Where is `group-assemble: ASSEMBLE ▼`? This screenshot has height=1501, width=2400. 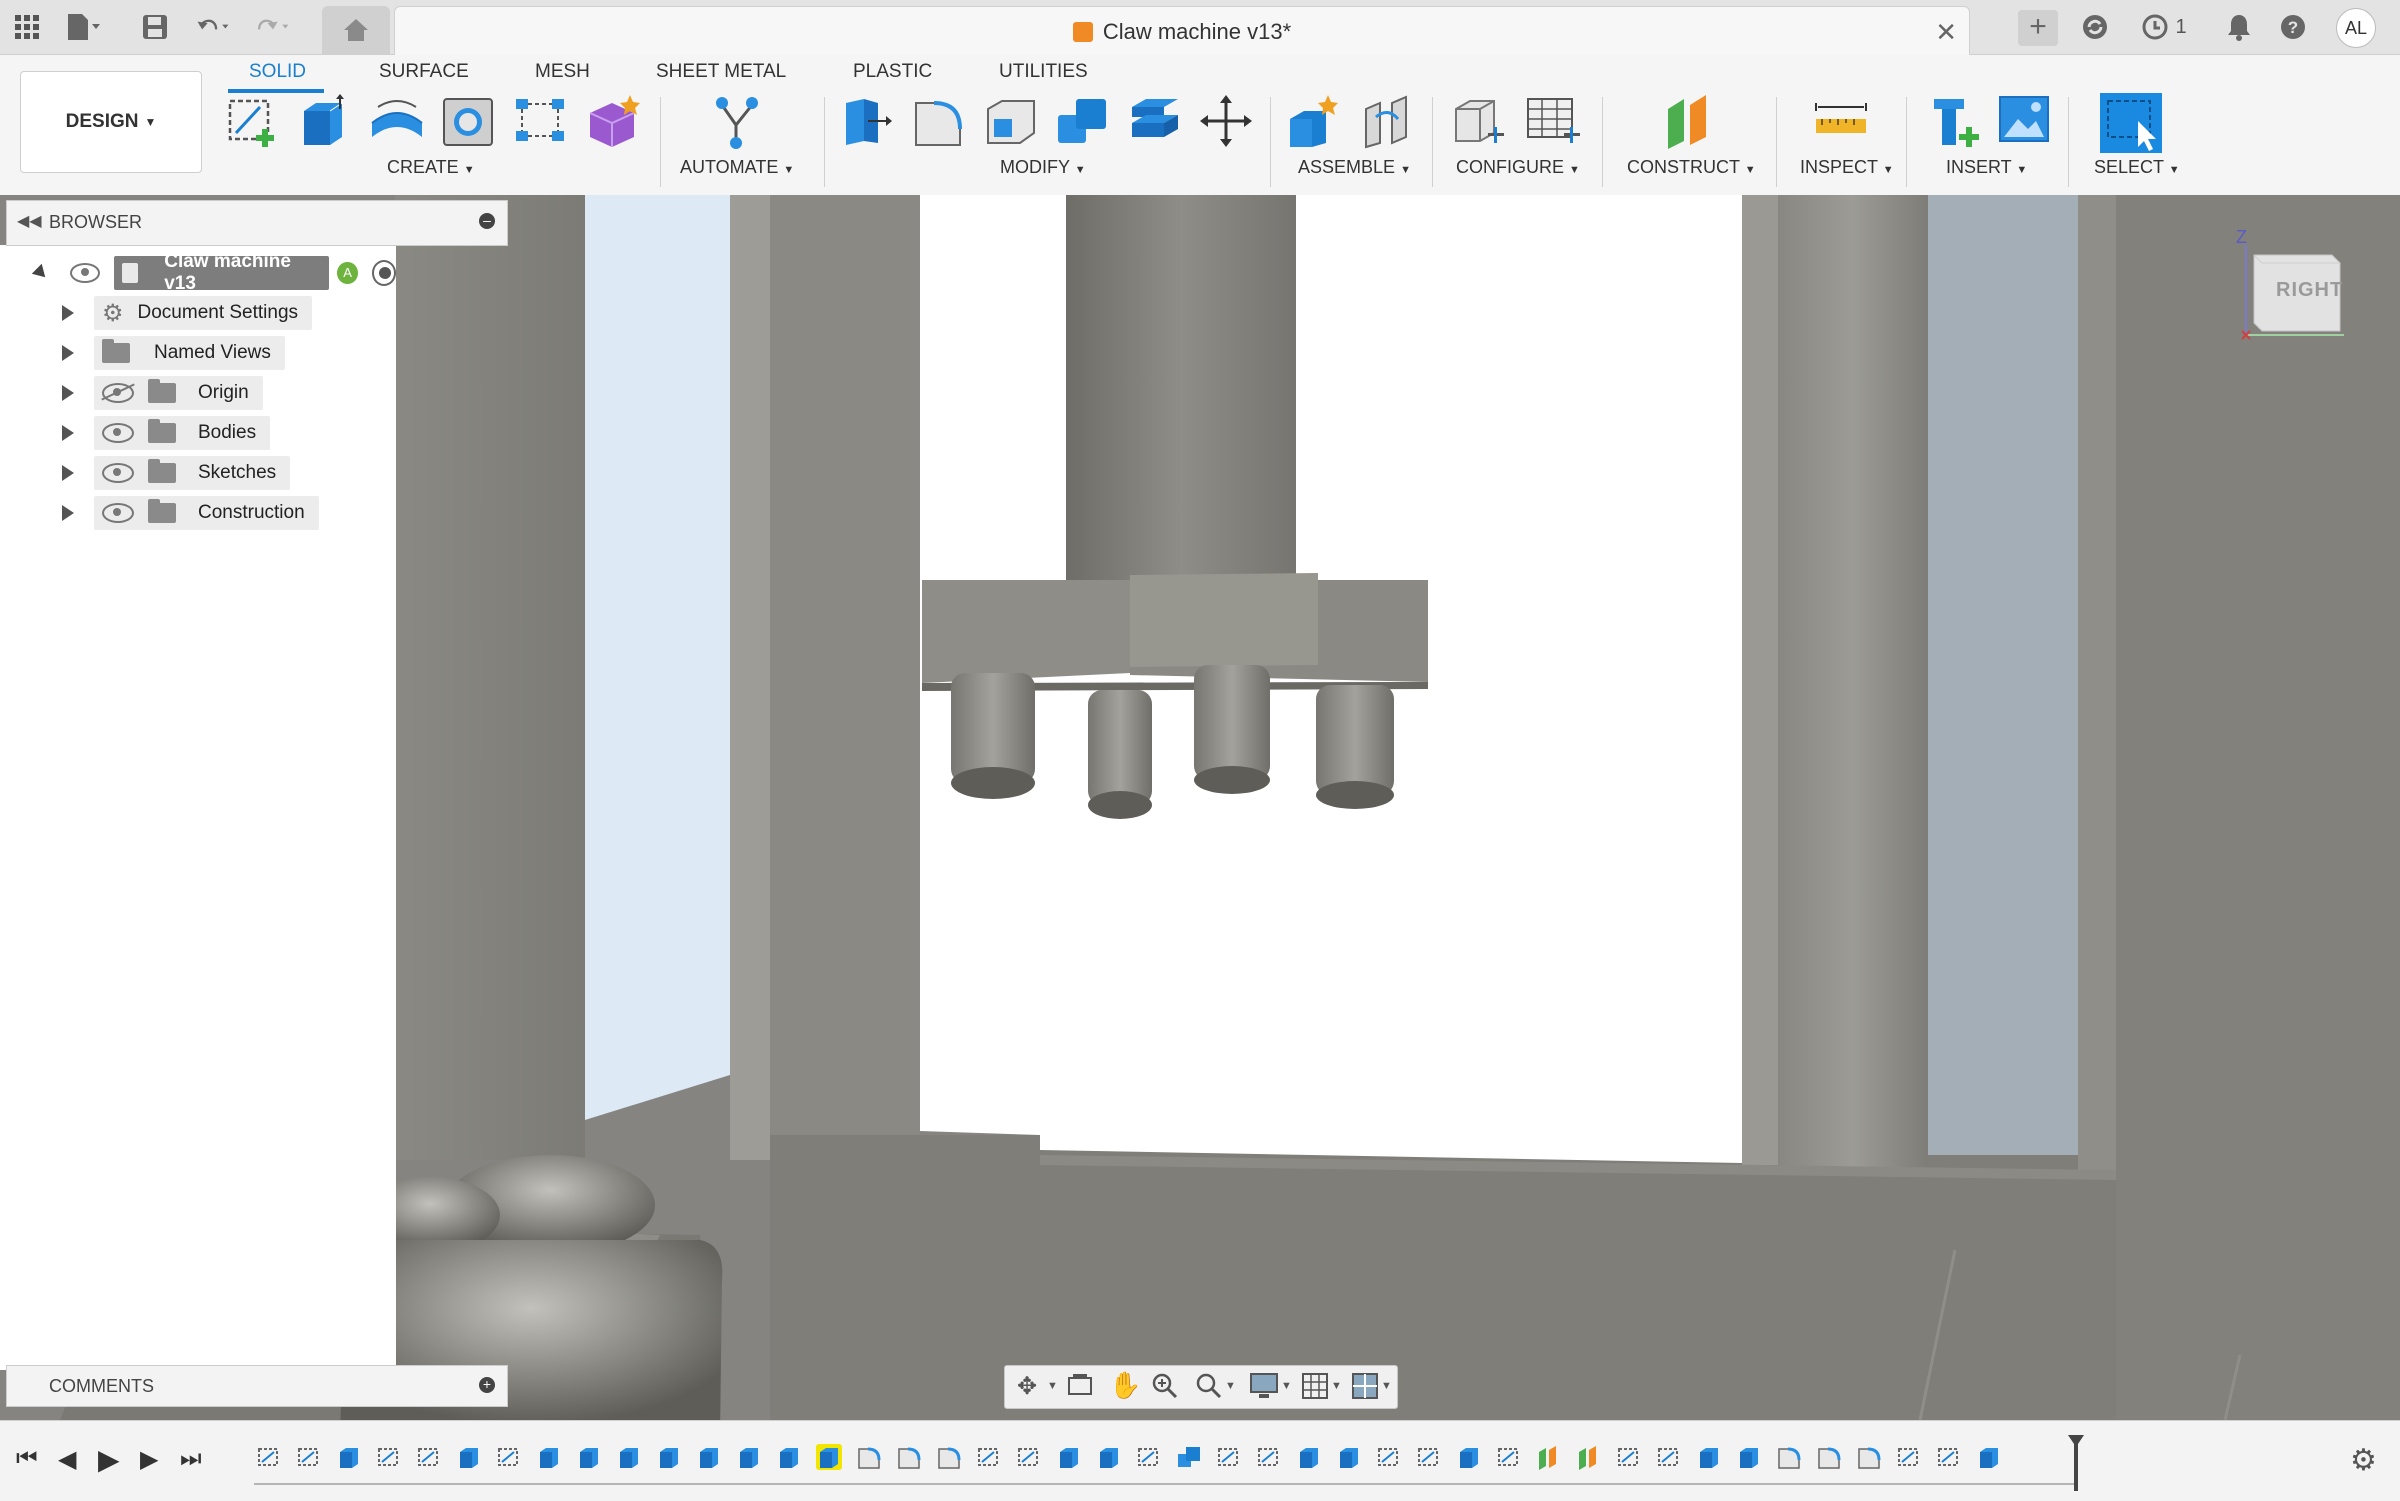 group-assemble: ASSEMBLE ▼ is located at coordinates (1354, 167).